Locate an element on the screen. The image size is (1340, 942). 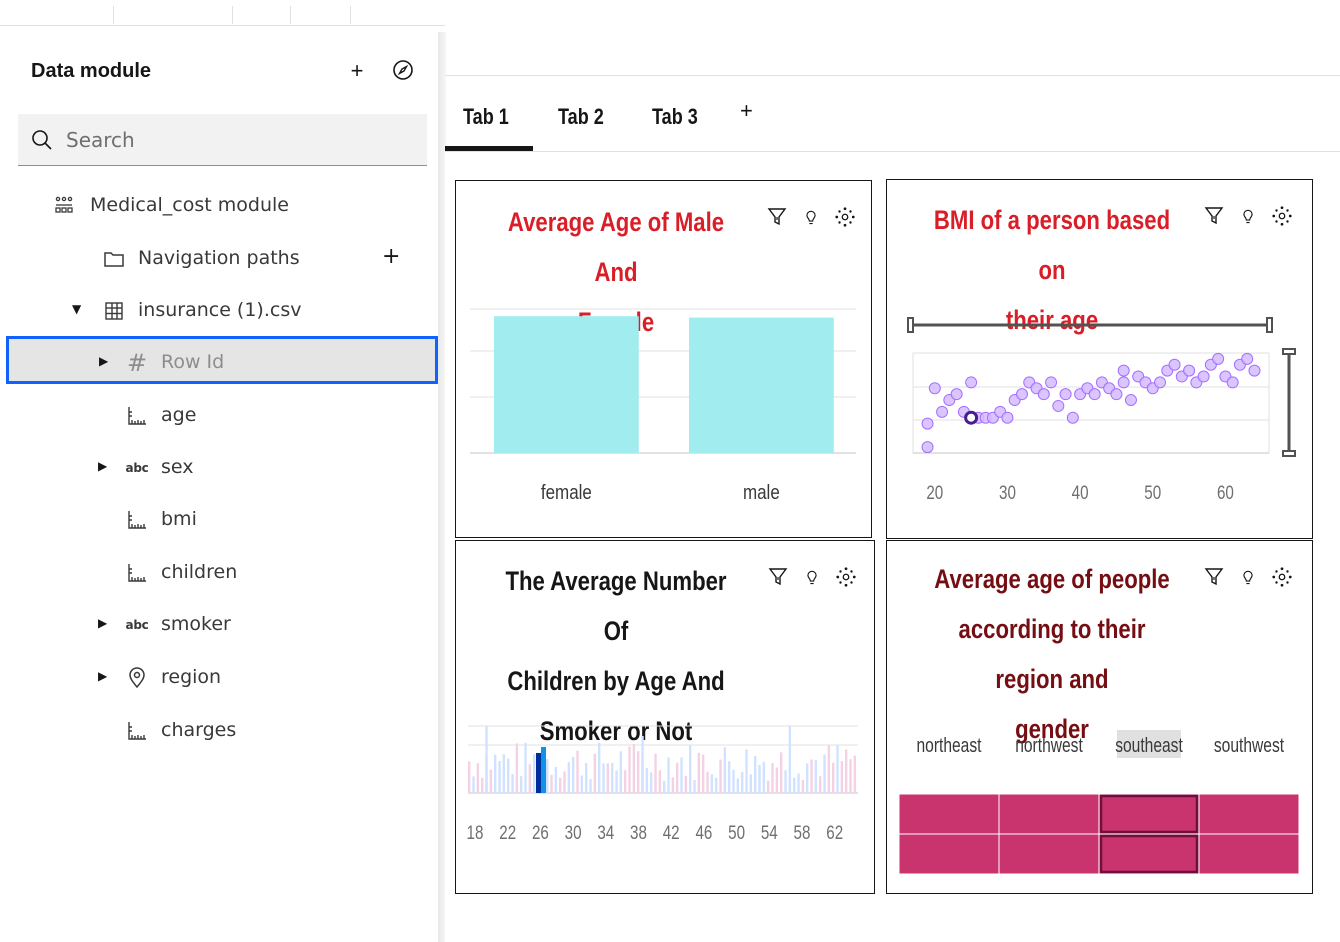
tree-item-charges: charges is located at coordinates (220, 731).